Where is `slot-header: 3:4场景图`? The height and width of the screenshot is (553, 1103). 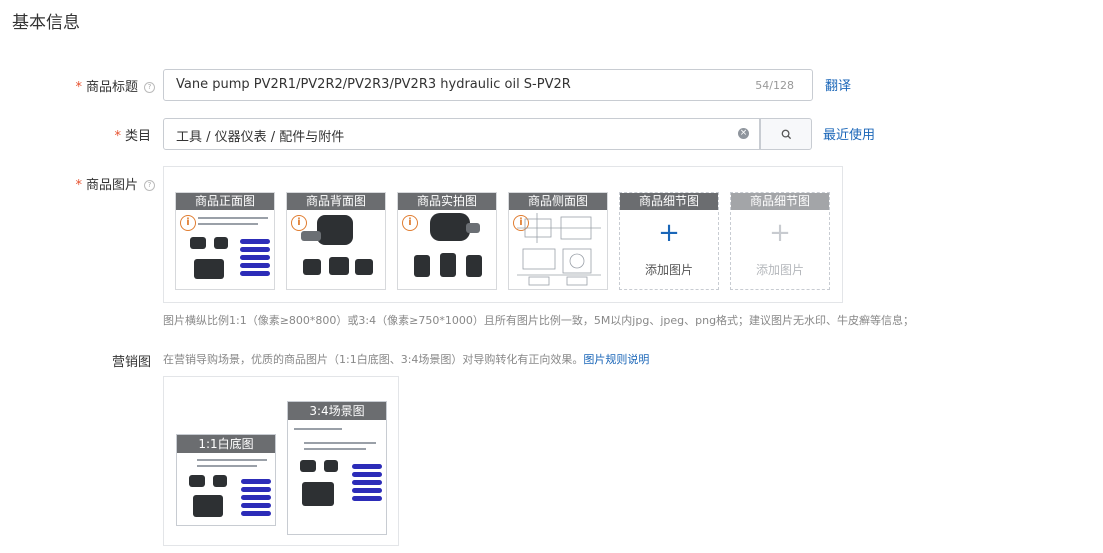 slot-header: 3:4场景图 is located at coordinates (337, 411).